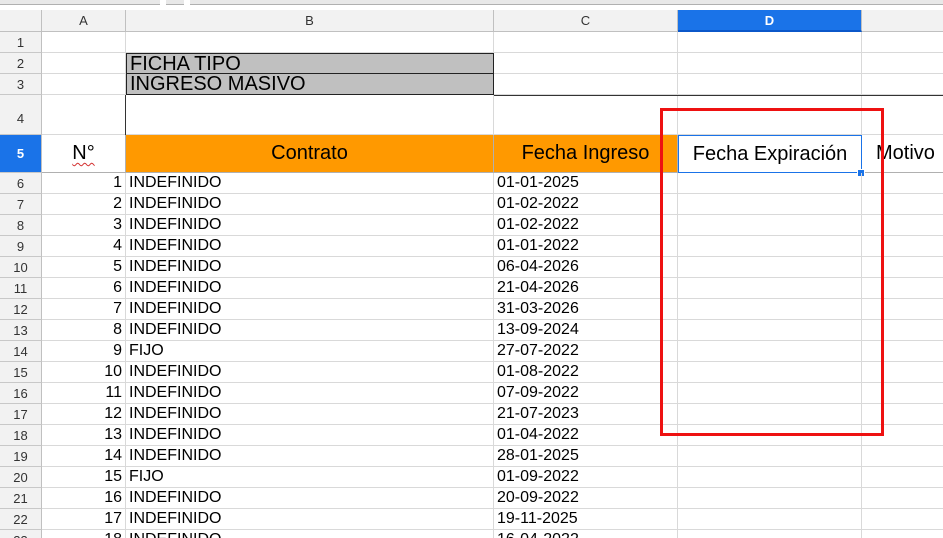  I want to click on row-header-16: 16, so click(21, 393).